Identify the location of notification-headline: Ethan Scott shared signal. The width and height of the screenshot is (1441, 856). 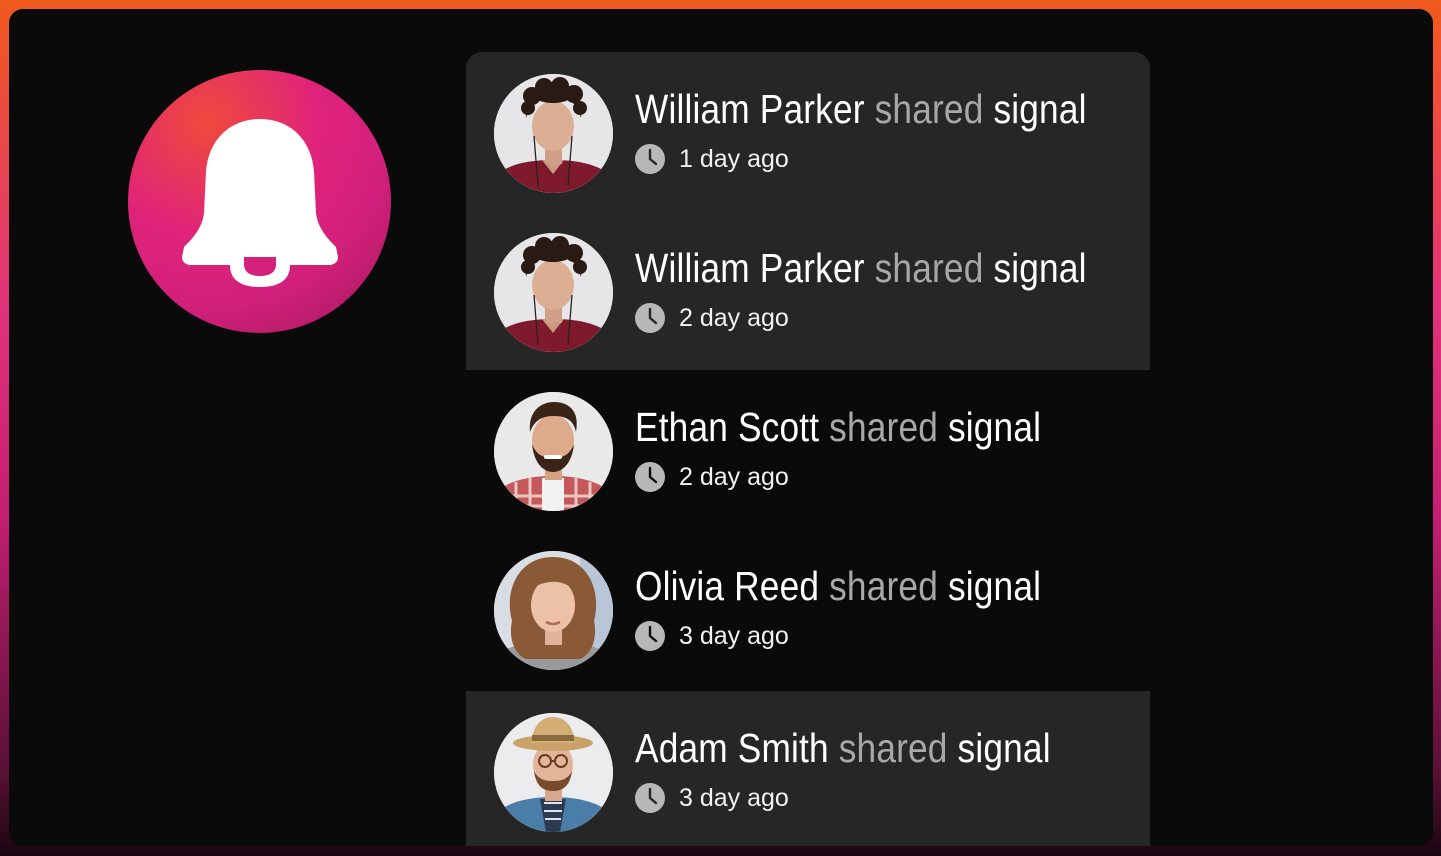
(838, 427).